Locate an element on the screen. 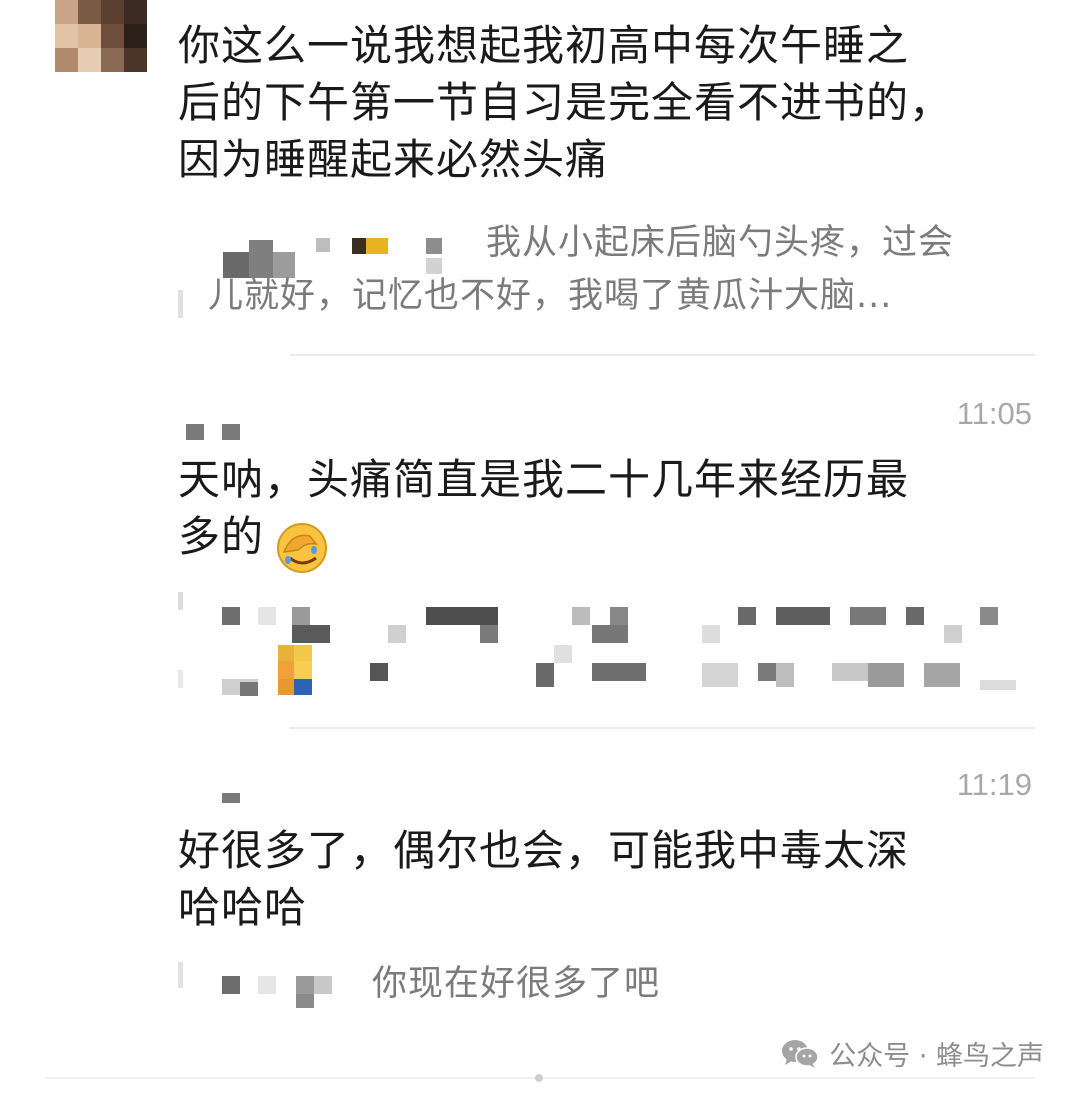 The height and width of the screenshot is (1095, 1080). avatar is located at coordinates (101, 36).